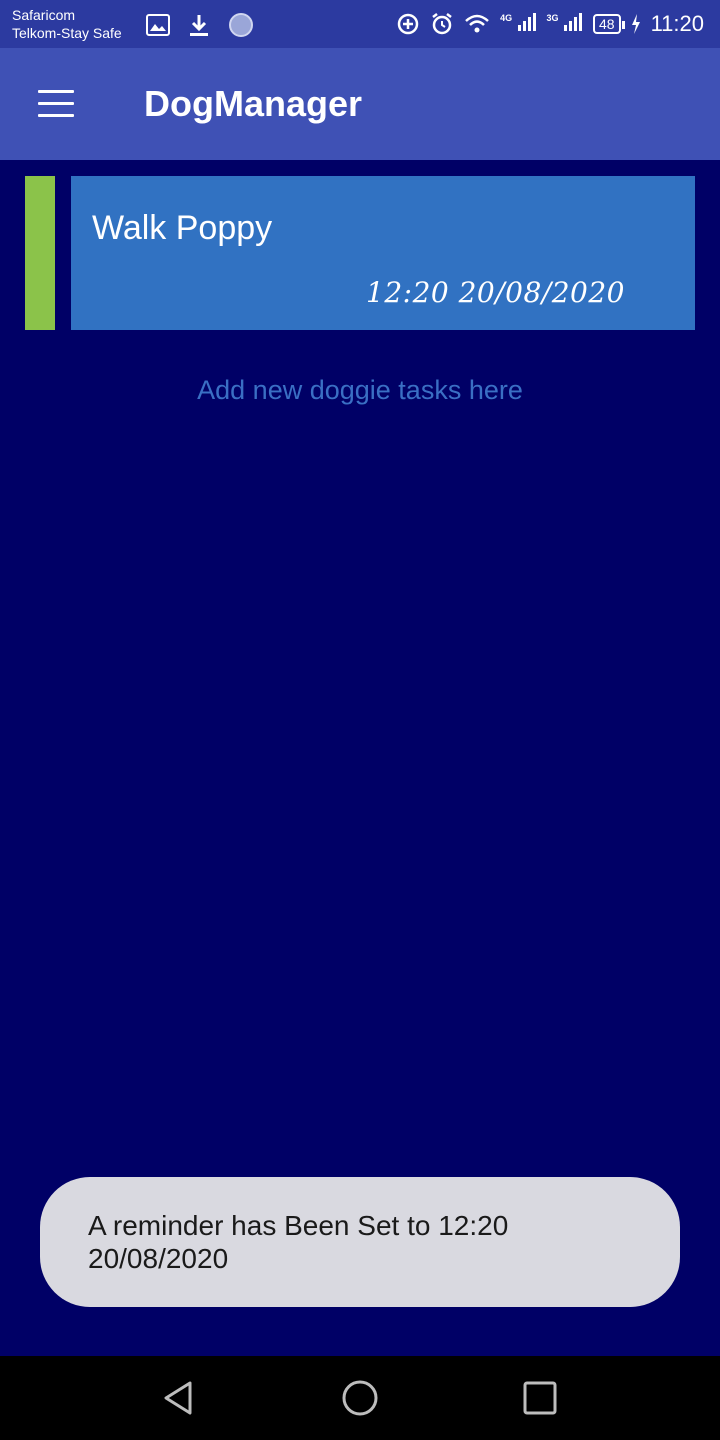 The image size is (720, 1440). I want to click on add-task-hint: Add new doggie tasks here, so click(360, 390).